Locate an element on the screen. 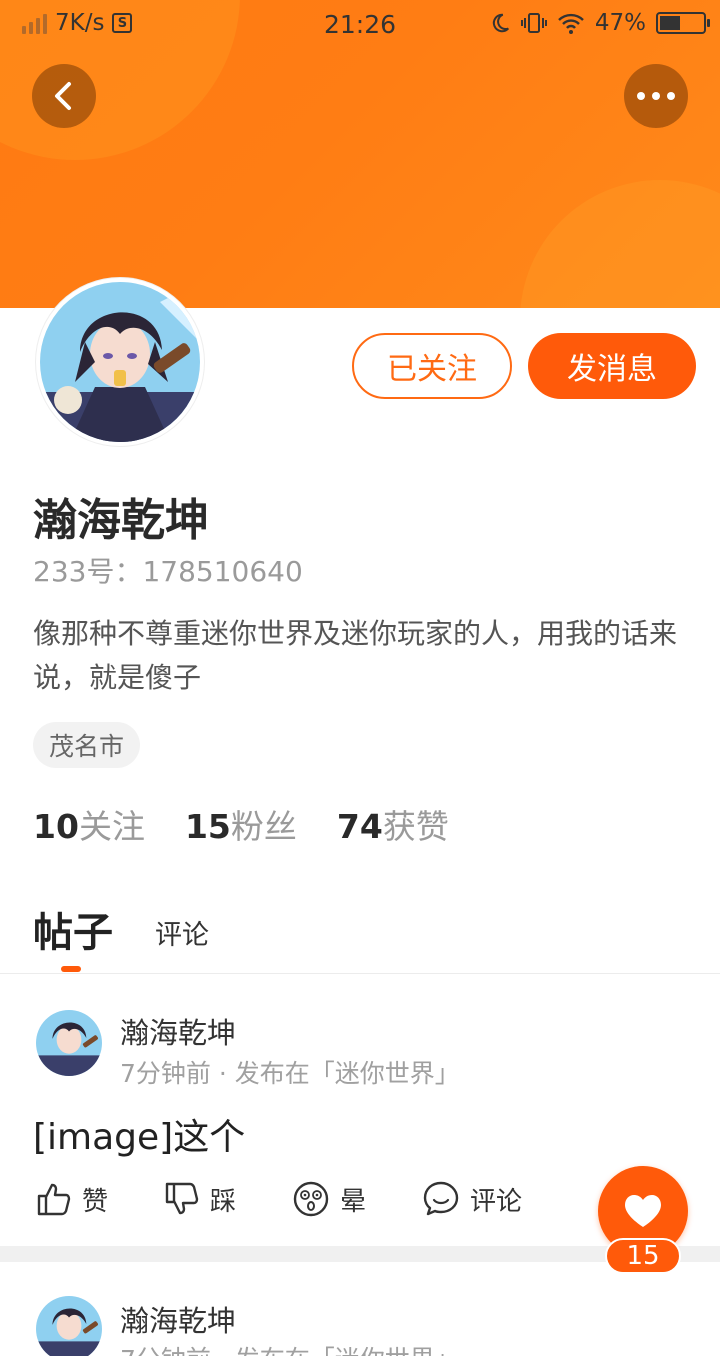  banner-decoration is located at coordinates (620, 244).